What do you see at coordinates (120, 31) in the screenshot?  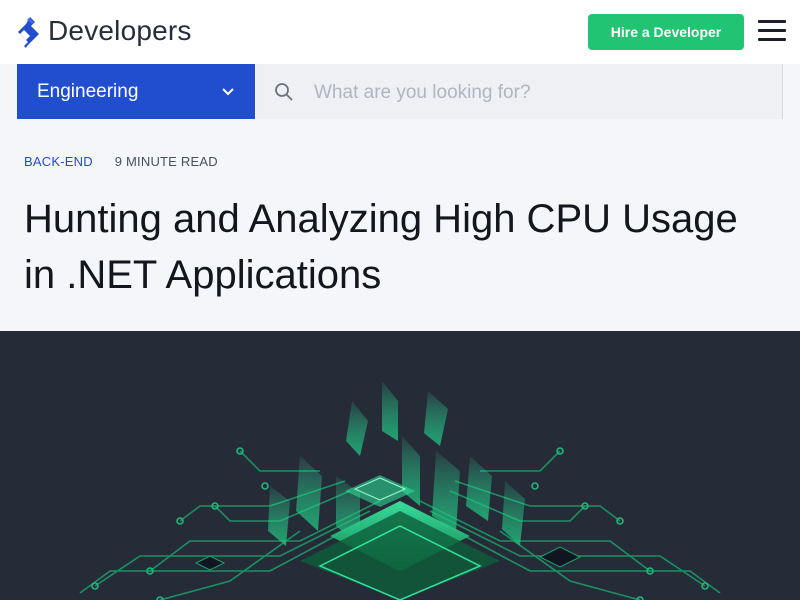 I see `brand-name: Developers` at bounding box center [120, 31].